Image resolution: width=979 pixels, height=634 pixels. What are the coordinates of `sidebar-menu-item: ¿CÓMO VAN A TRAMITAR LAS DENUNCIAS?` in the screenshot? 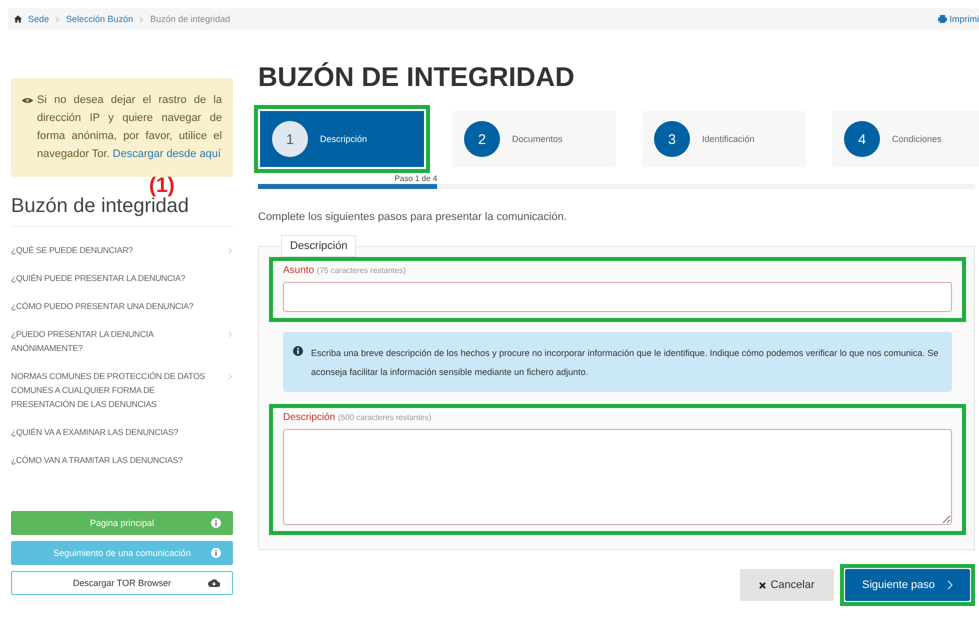 It's located at (122, 460).